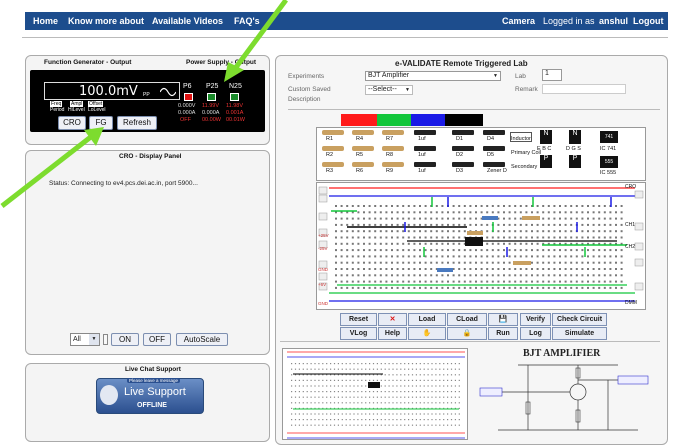 The image size is (673, 447). What do you see at coordinates (575, 161) in the screenshot?
I see `pfet-icon: P` at bounding box center [575, 161].